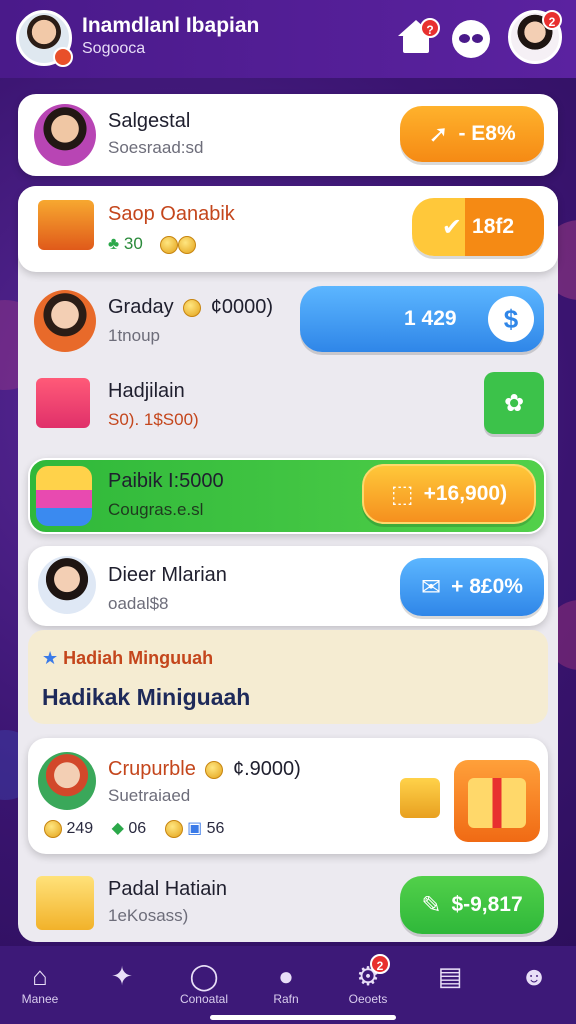 The width and height of the screenshot is (576, 1024). Describe the element at coordinates (552, 20) in the screenshot. I see `profile-badge: 2` at that location.